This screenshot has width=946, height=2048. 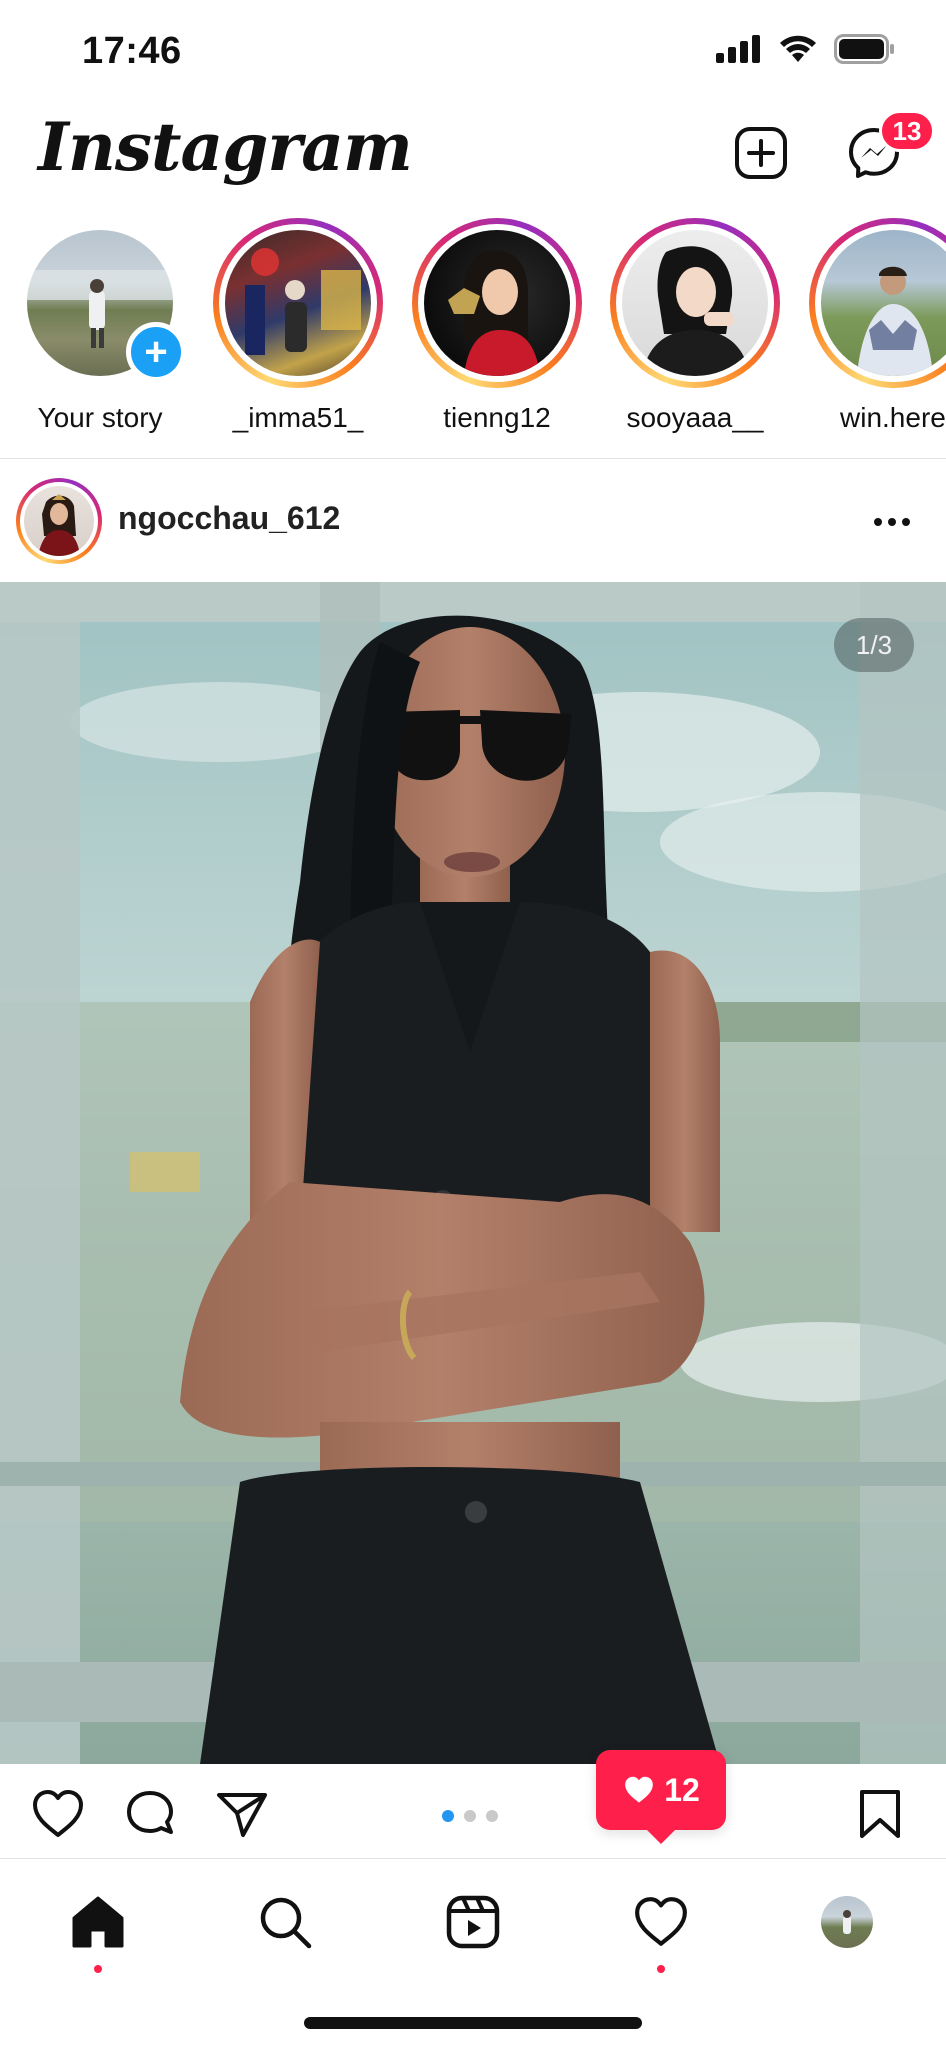 I want to click on bookmark-icon, so click(x=880, y=1814).